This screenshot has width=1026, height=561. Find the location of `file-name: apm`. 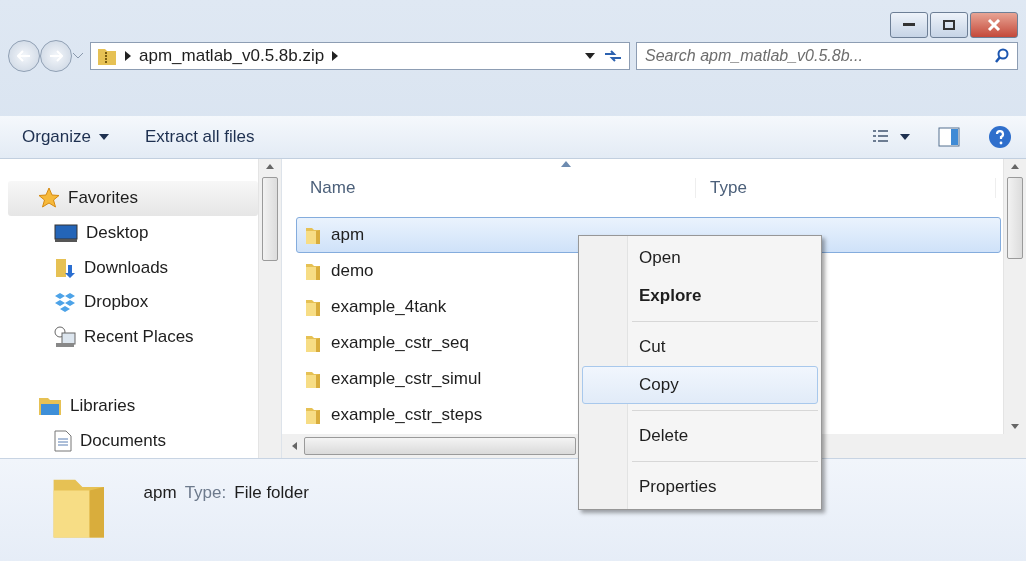

file-name: apm is located at coordinates (348, 235).